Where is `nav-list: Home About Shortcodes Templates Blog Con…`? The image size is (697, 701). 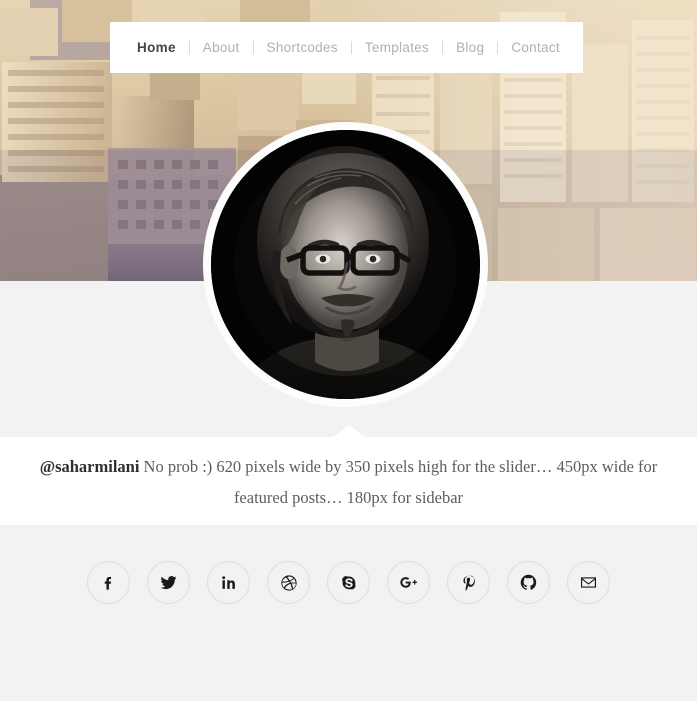 nav-list: Home About Shortcodes Templates Blog Con… is located at coordinates (346, 47).